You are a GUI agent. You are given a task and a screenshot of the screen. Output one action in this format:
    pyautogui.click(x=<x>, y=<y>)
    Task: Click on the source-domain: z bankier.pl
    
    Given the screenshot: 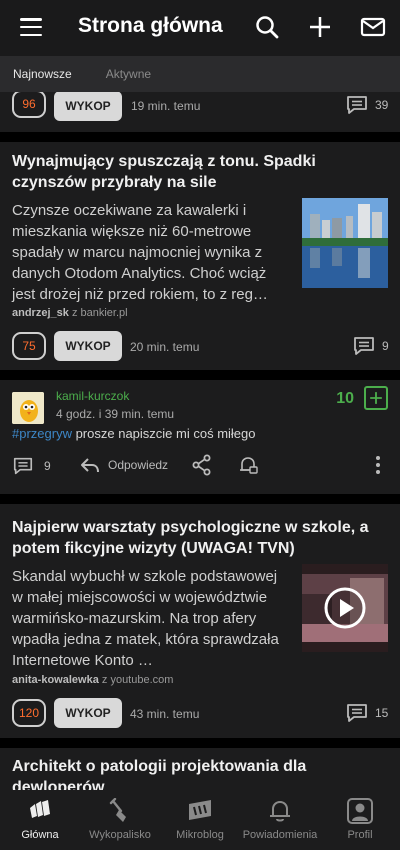 What is the action you would take?
    pyautogui.click(x=100, y=313)
    